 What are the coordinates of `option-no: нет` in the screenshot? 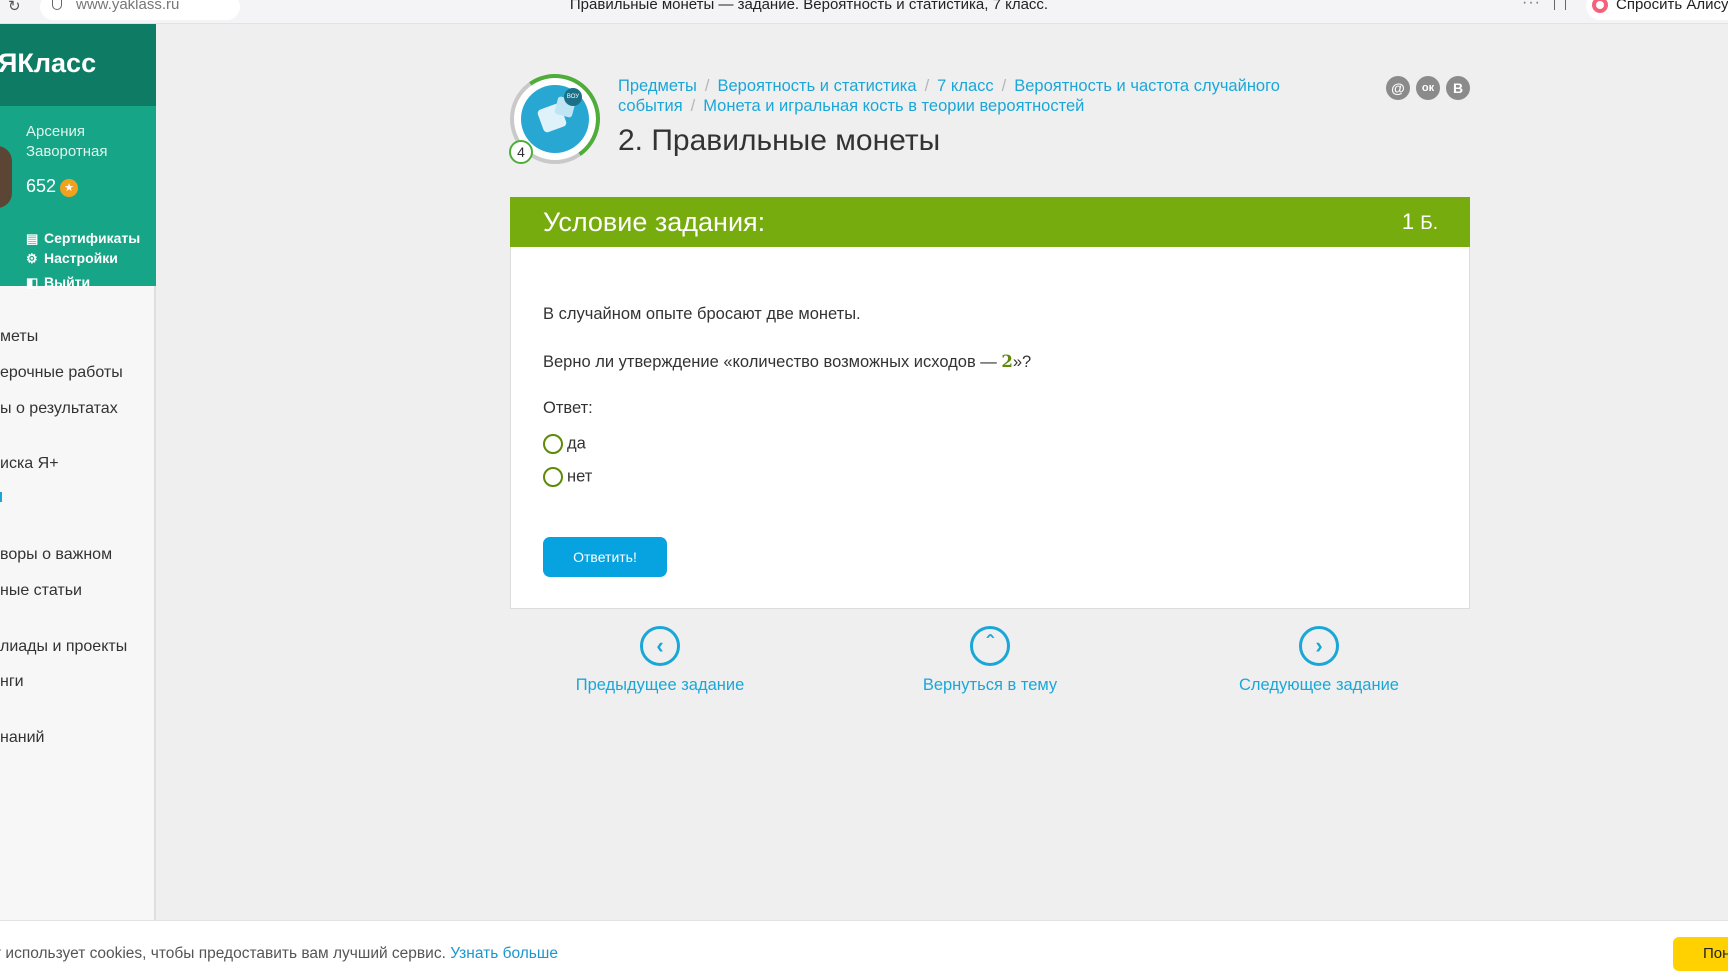 It's located at (567, 477).